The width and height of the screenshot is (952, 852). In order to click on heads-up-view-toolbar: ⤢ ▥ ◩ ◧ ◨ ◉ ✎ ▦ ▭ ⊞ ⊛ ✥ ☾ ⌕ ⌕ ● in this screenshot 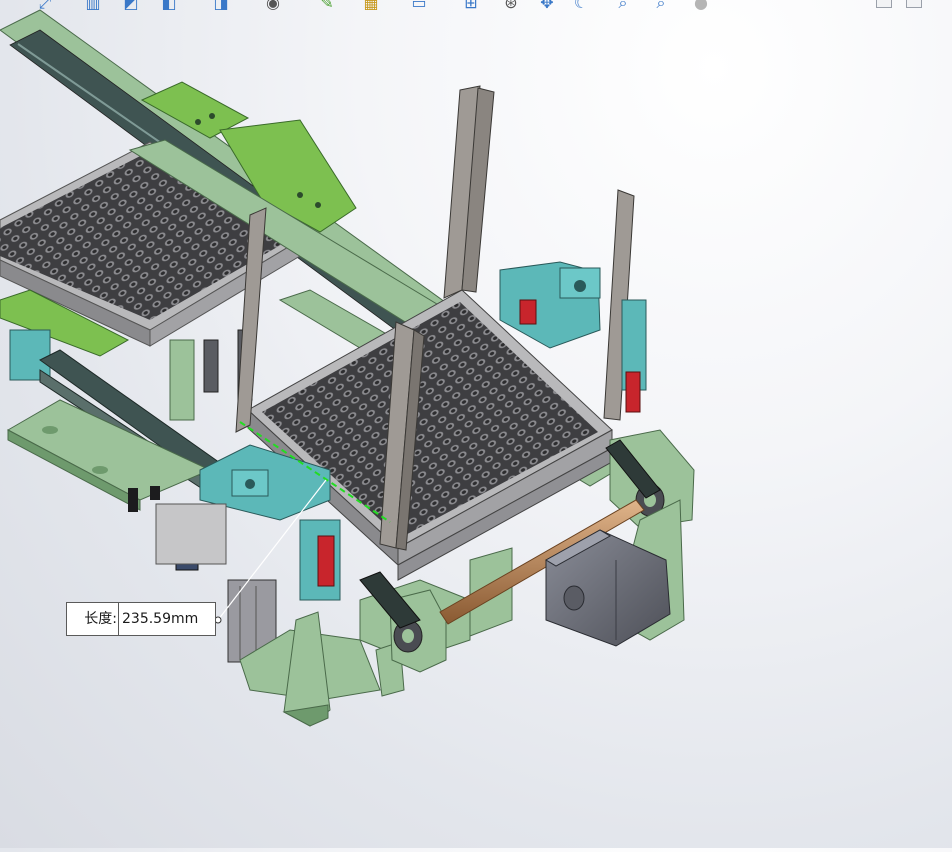, I will do `click(476, 8)`.